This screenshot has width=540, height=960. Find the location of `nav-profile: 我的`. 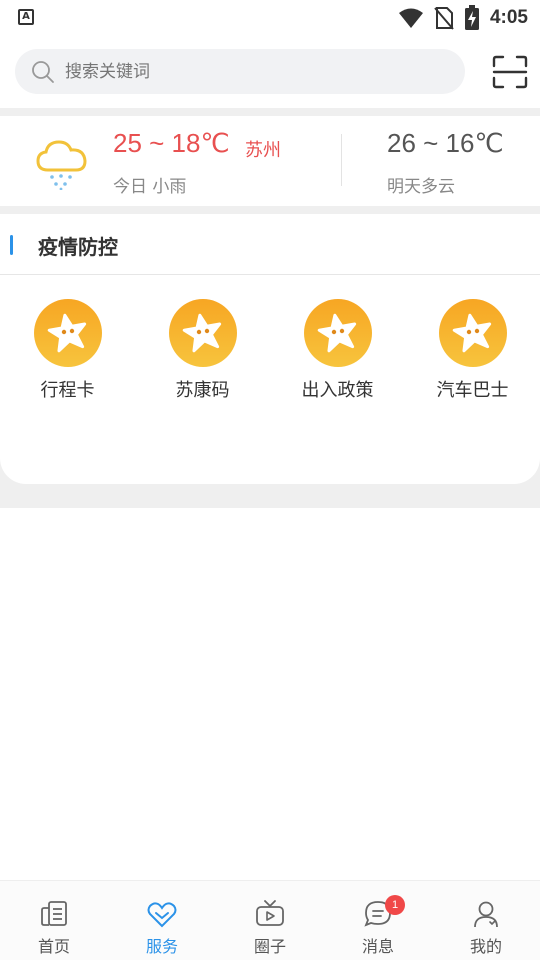

nav-profile: 我的 is located at coordinates (486, 920).